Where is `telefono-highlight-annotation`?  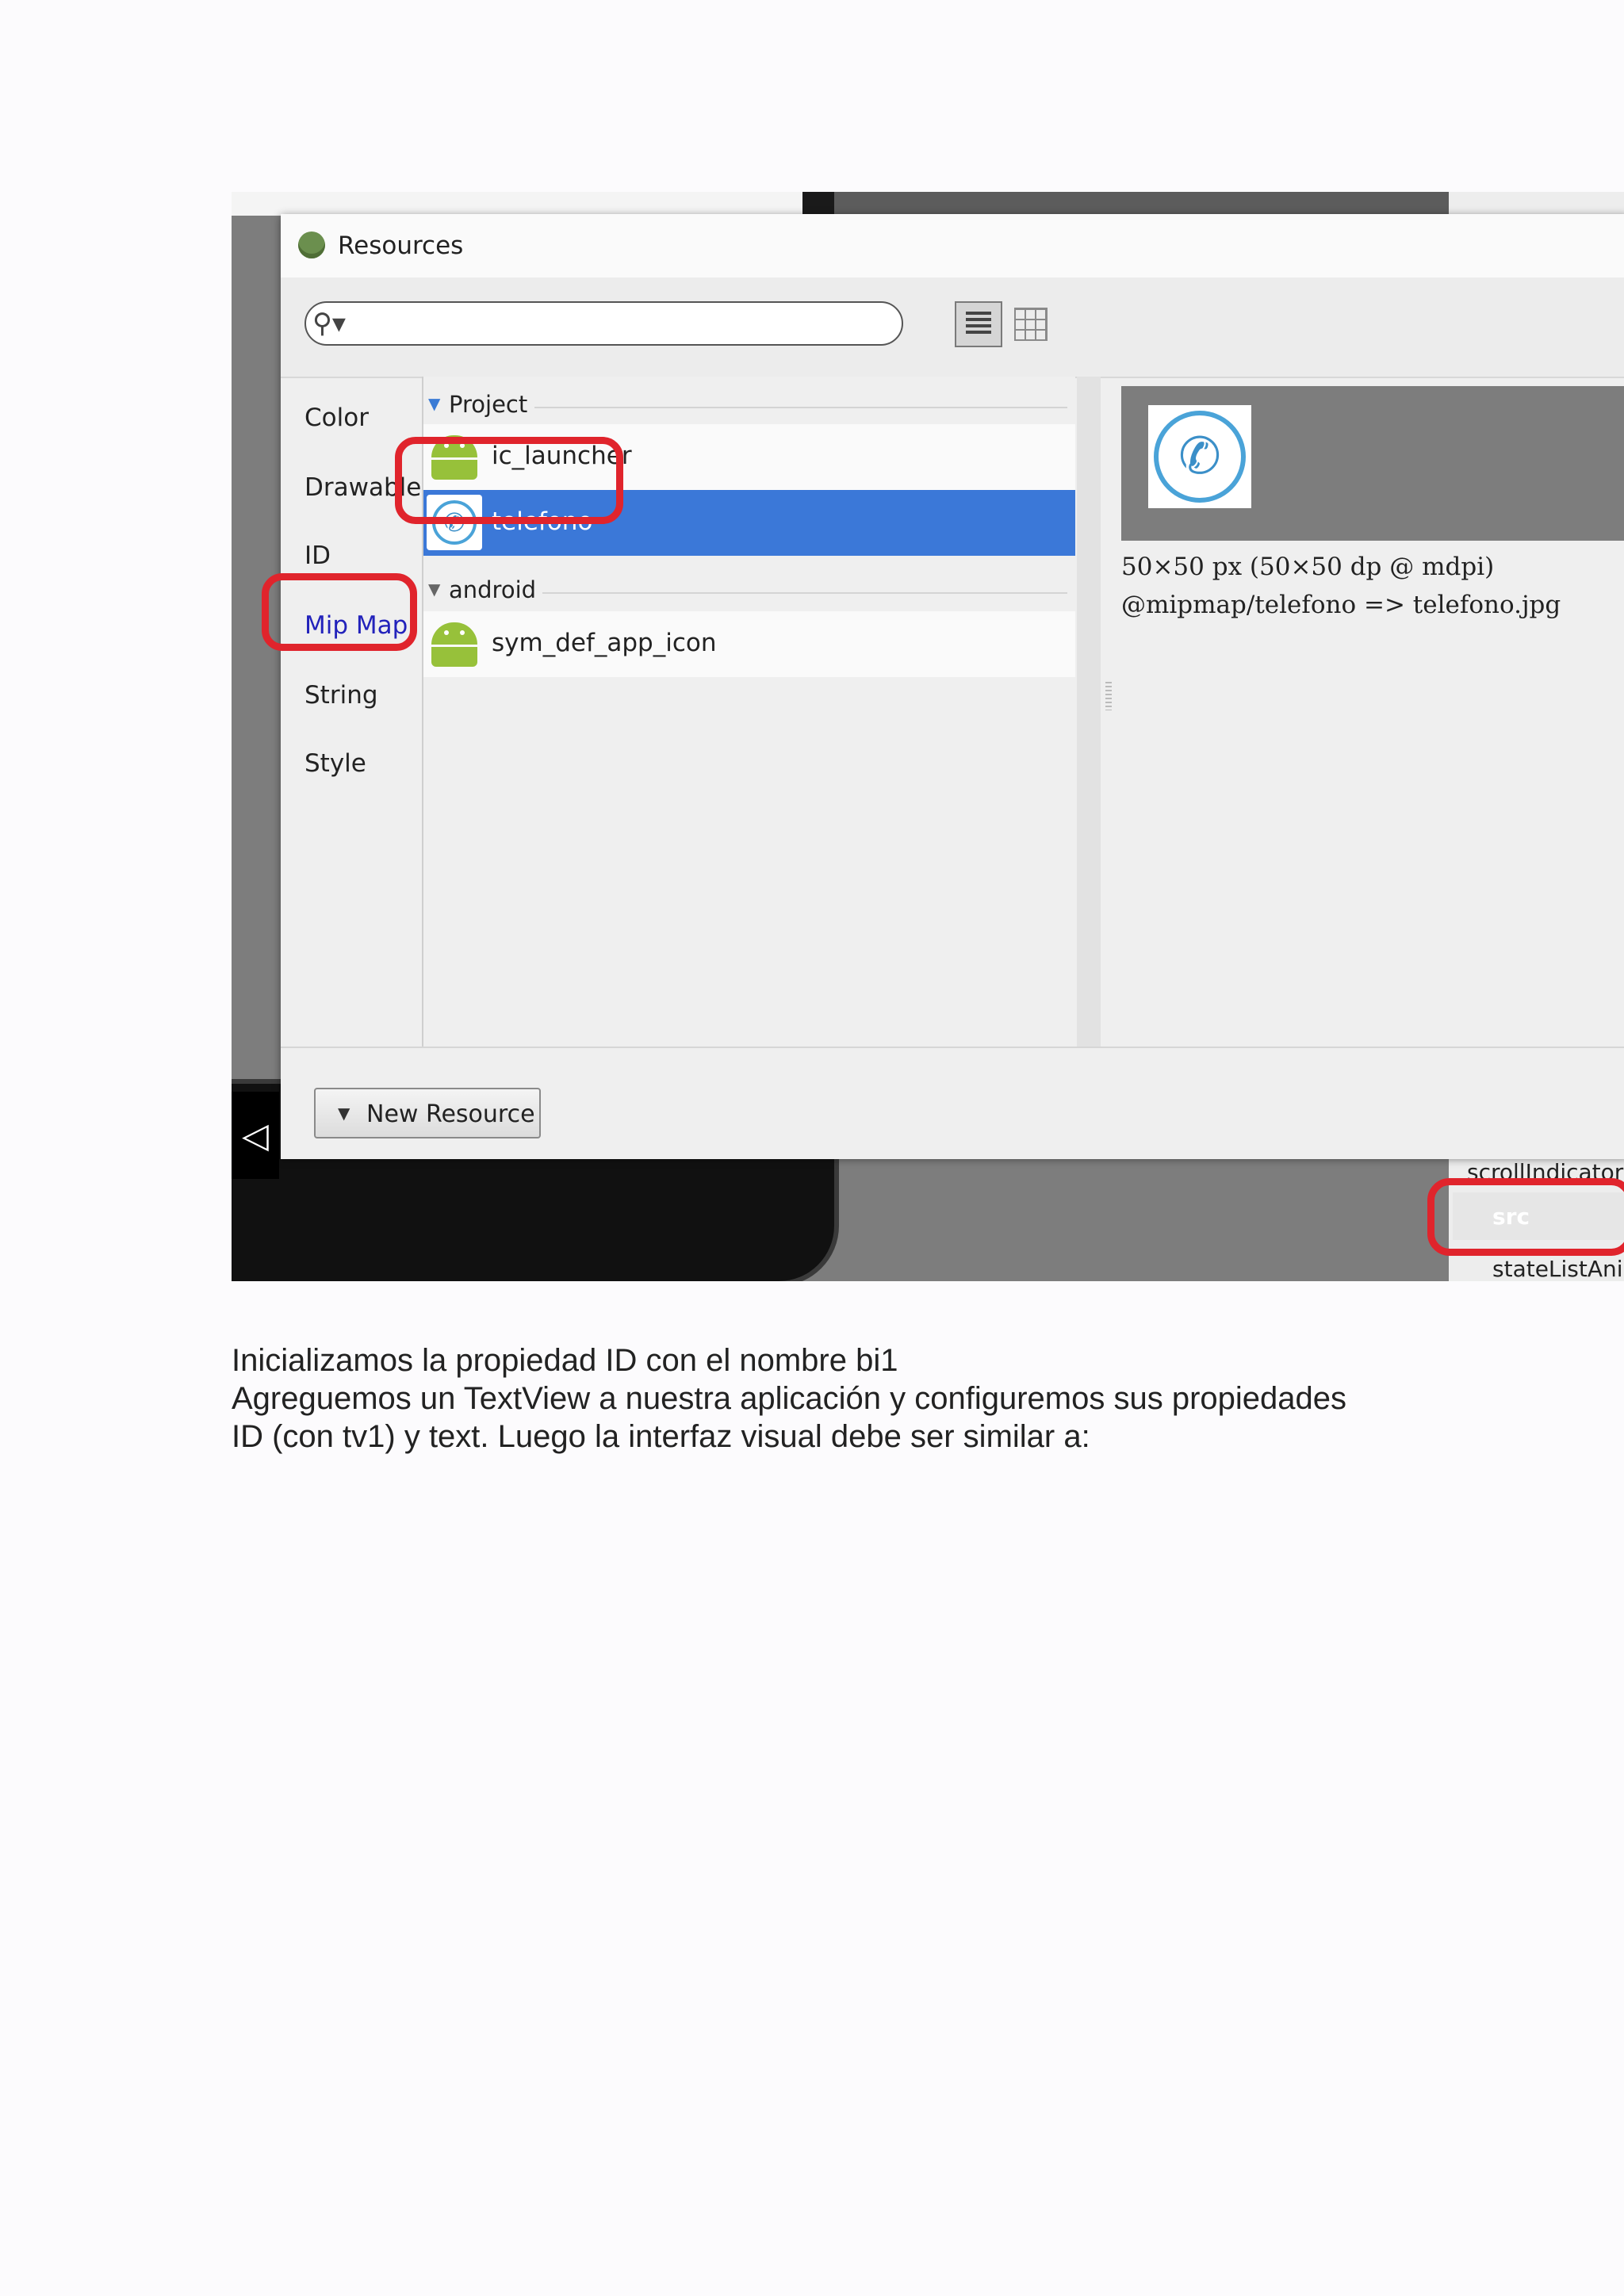 telefono-highlight-annotation is located at coordinates (509, 481).